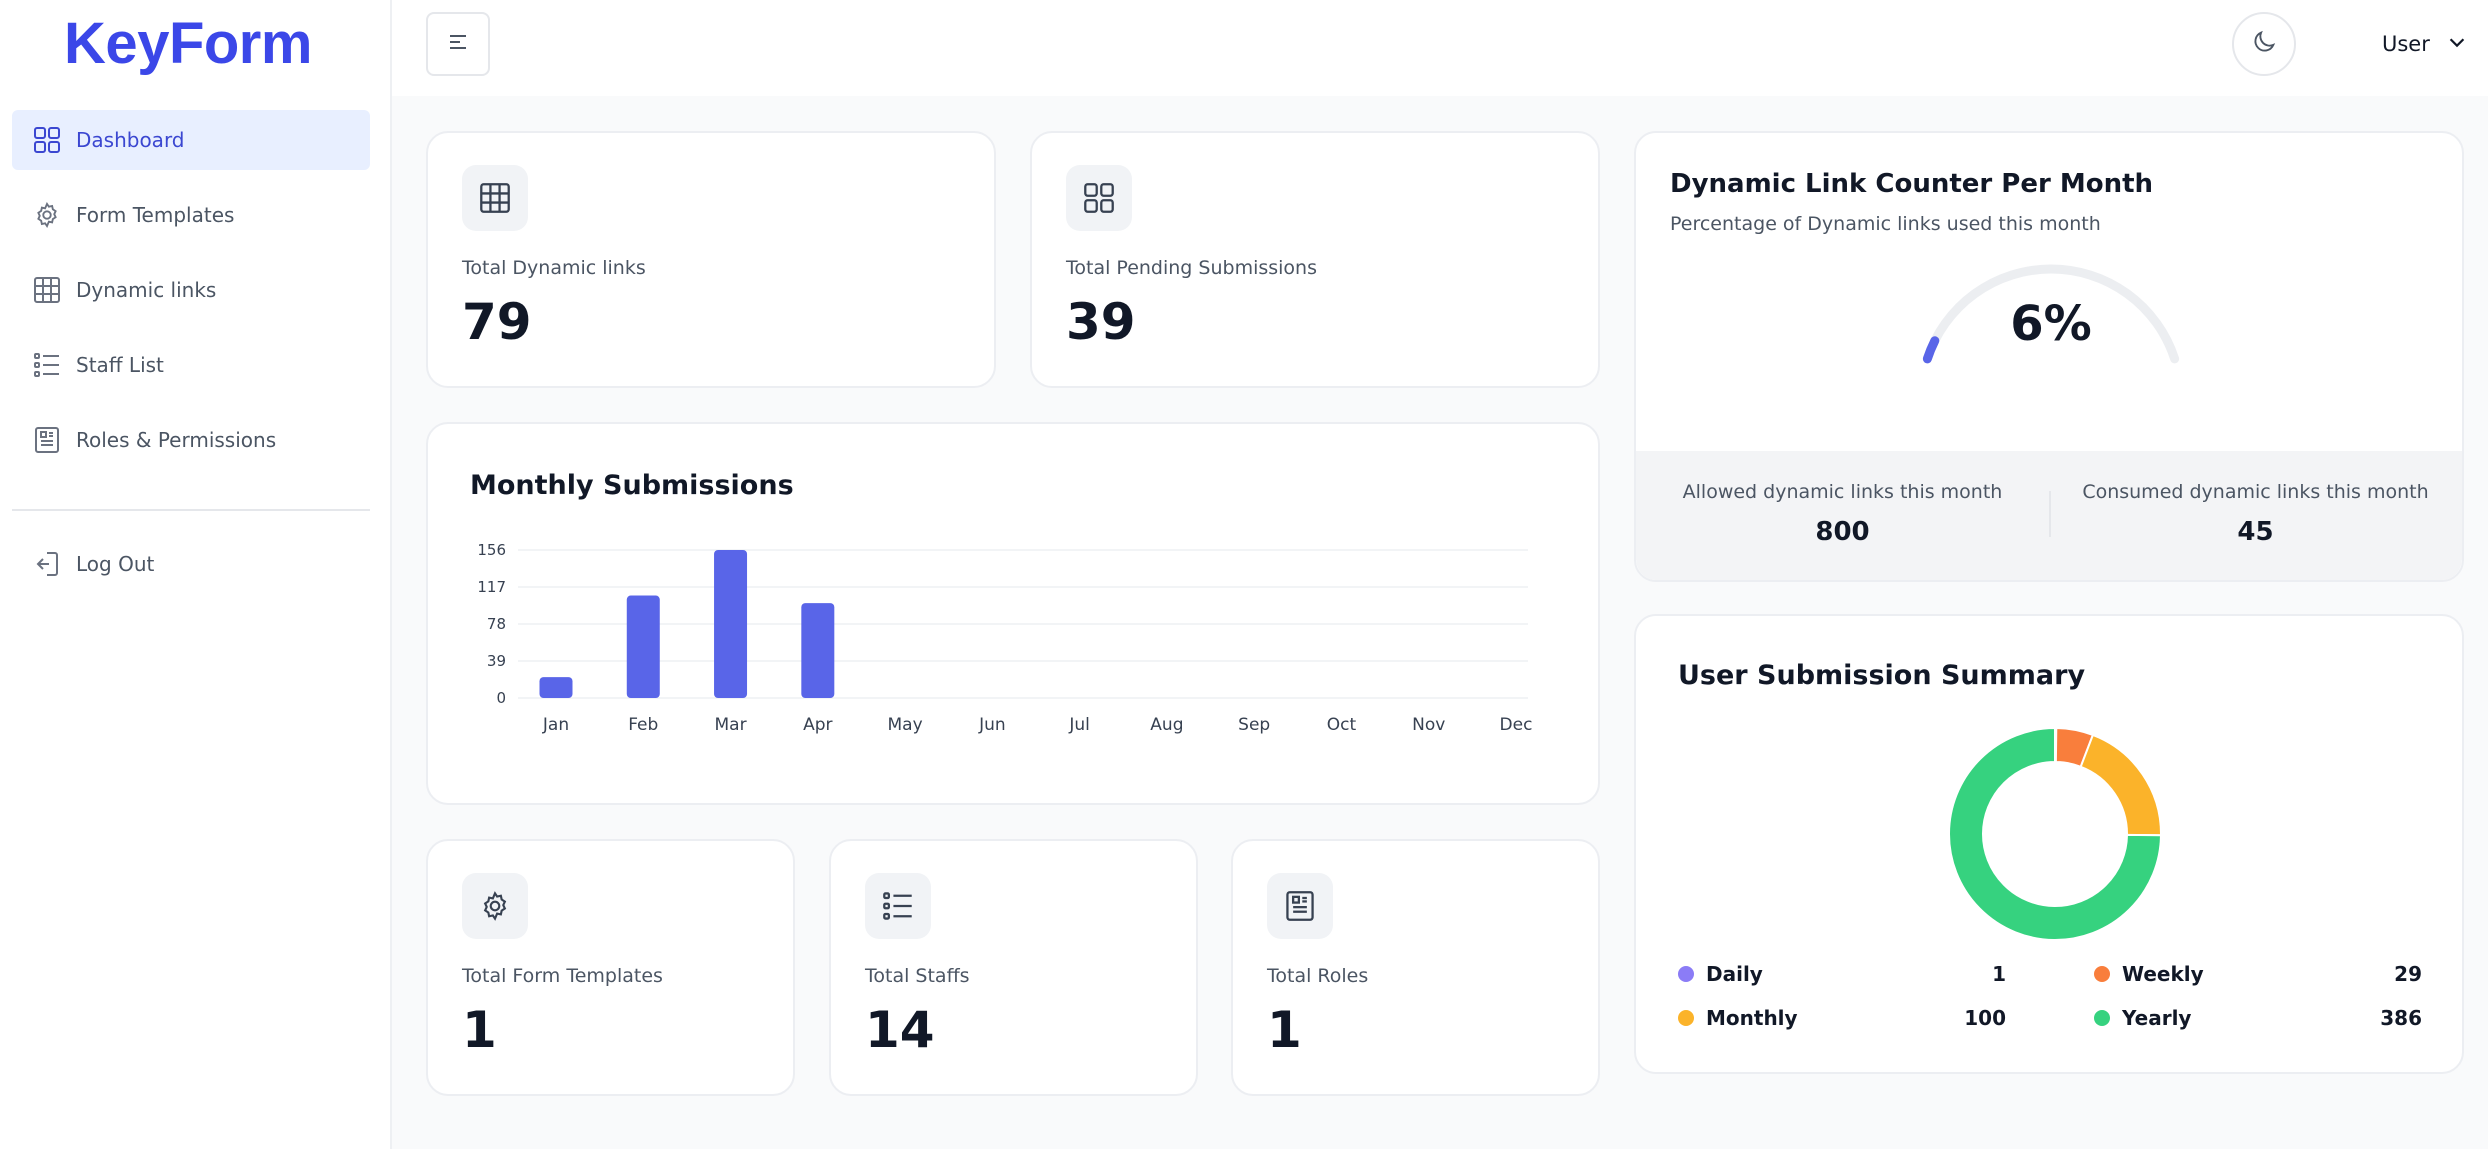 The image size is (2488, 1149). I want to click on consumed-value: 45, so click(2255, 532).